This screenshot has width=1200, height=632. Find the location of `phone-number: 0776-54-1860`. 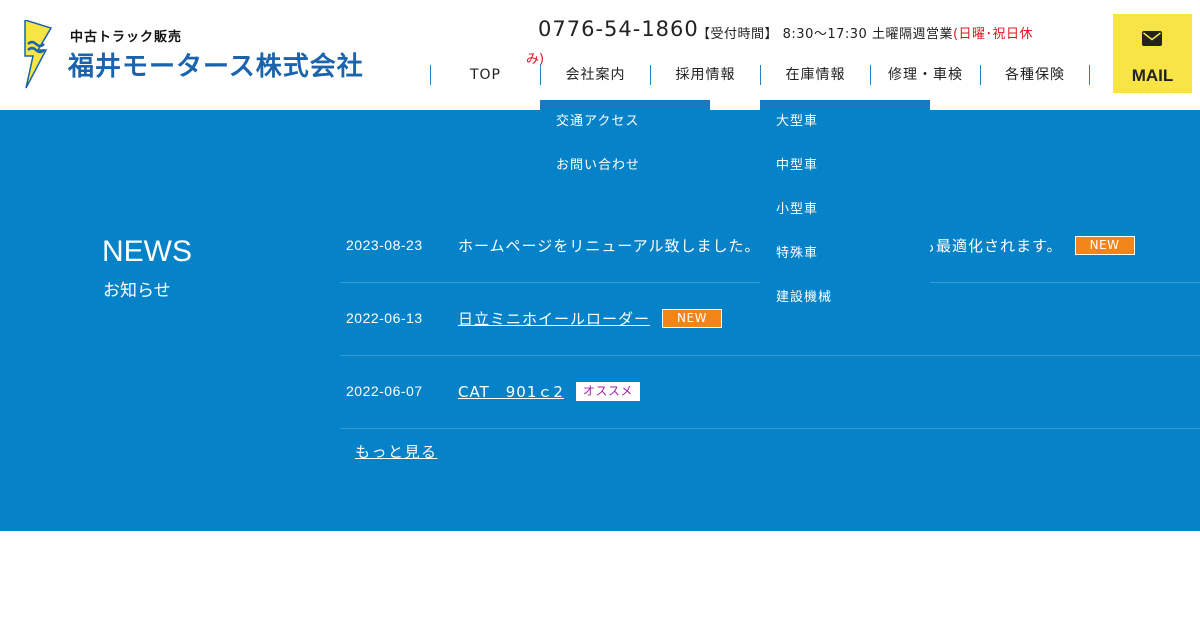

phone-number: 0776-54-1860 is located at coordinates (618, 29).